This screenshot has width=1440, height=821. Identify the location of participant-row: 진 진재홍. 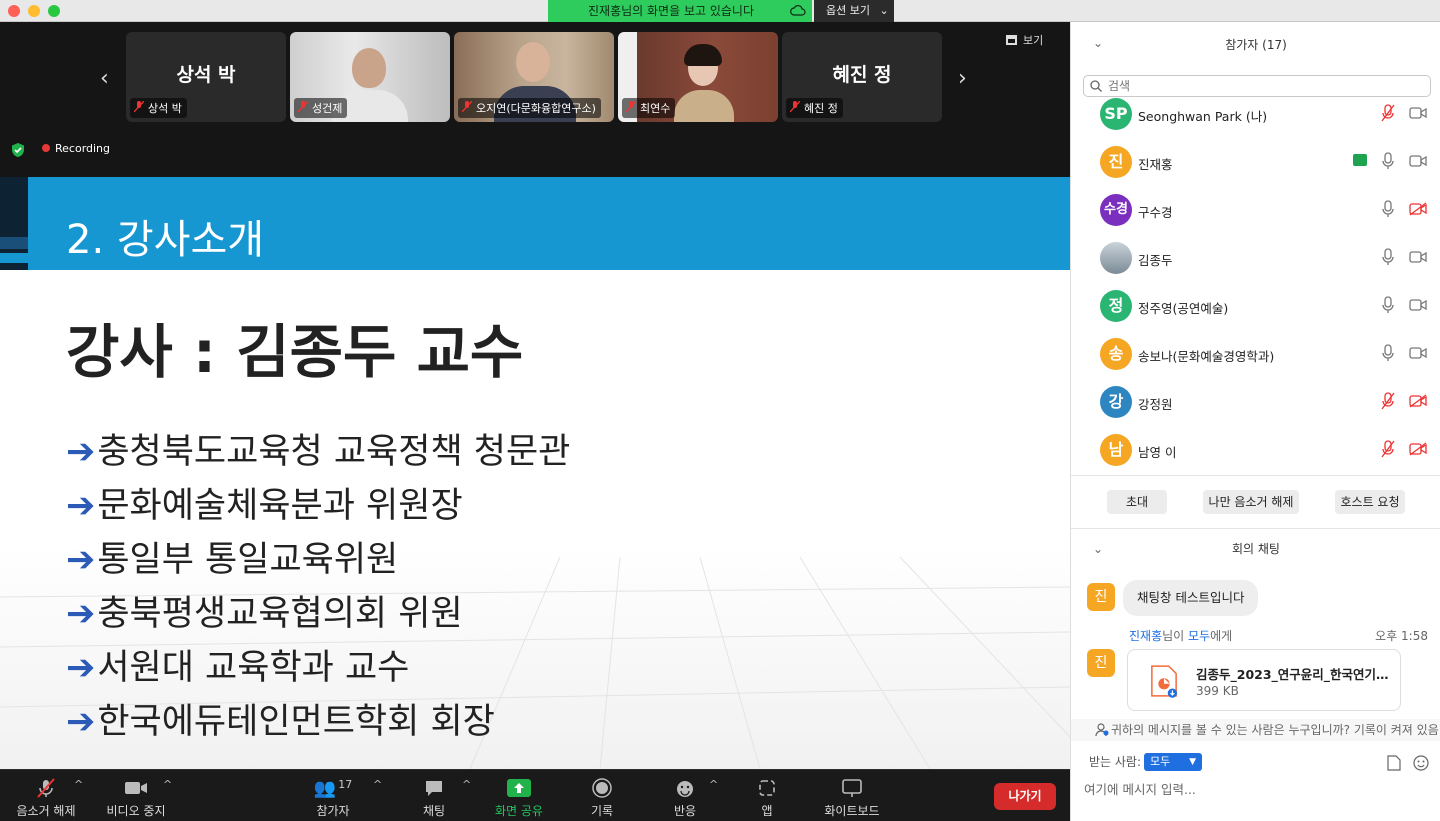
(1255, 162).